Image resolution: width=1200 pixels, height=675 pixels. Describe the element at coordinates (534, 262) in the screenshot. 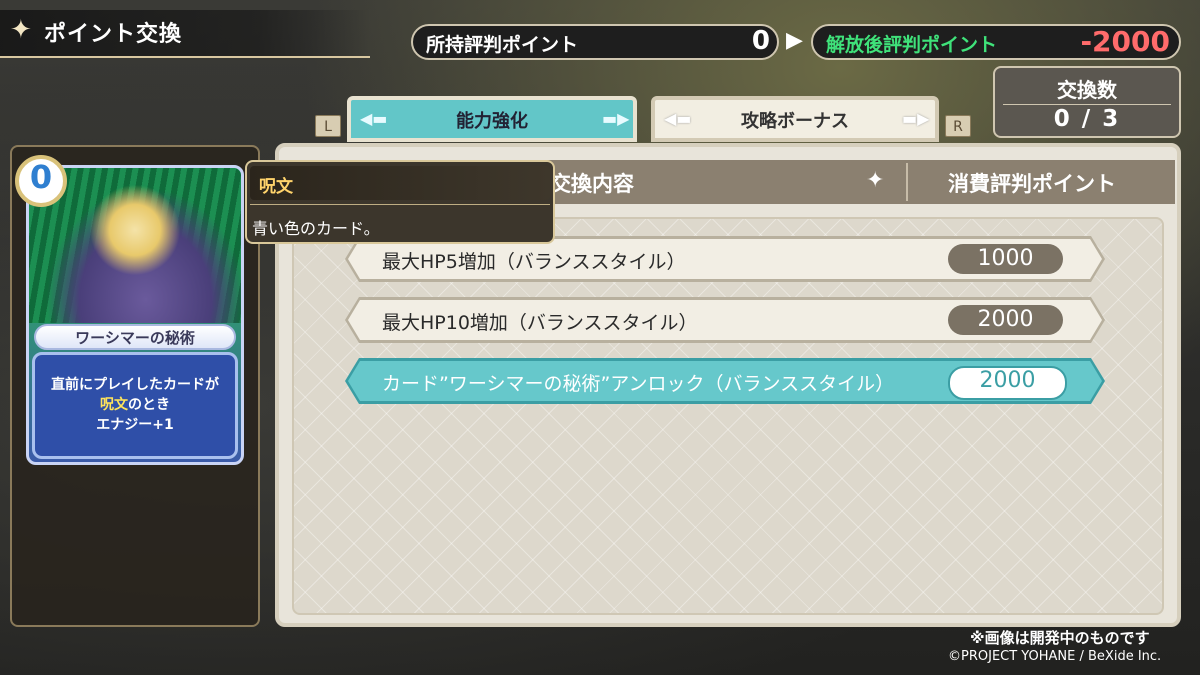

I see `exchange-row-label: 最大HP5増加（バランススタイル）` at that location.